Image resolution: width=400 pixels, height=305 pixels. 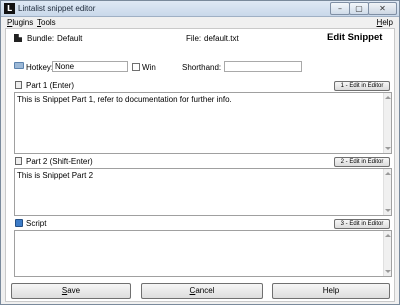 I want to click on menu-help: Help, so click(x=385, y=22).